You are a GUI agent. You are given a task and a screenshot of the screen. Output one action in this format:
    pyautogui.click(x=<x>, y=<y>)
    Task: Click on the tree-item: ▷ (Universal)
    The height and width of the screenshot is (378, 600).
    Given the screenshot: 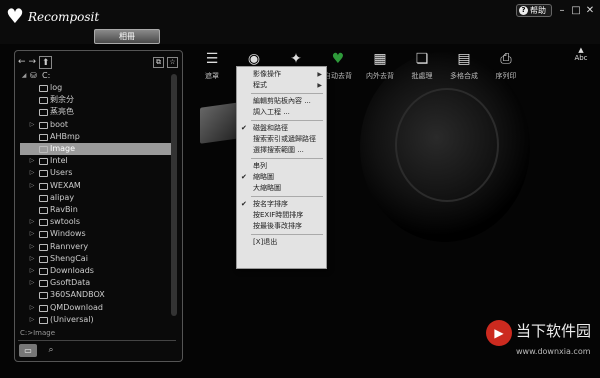 What is the action you would take?
    pyautogui.click(x=98, y=320)
    